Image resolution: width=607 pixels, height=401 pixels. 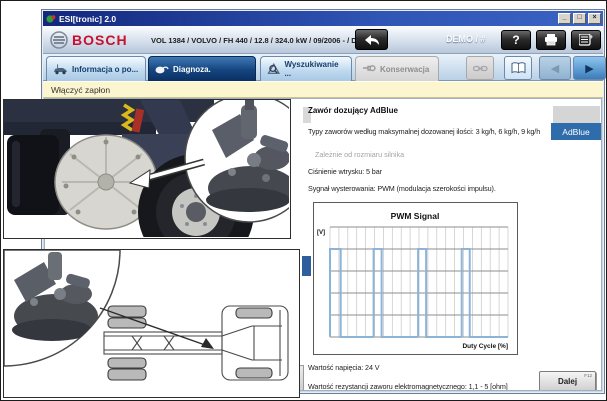 I want to click on scrollbar-thumb, so click(x=306, y=266).